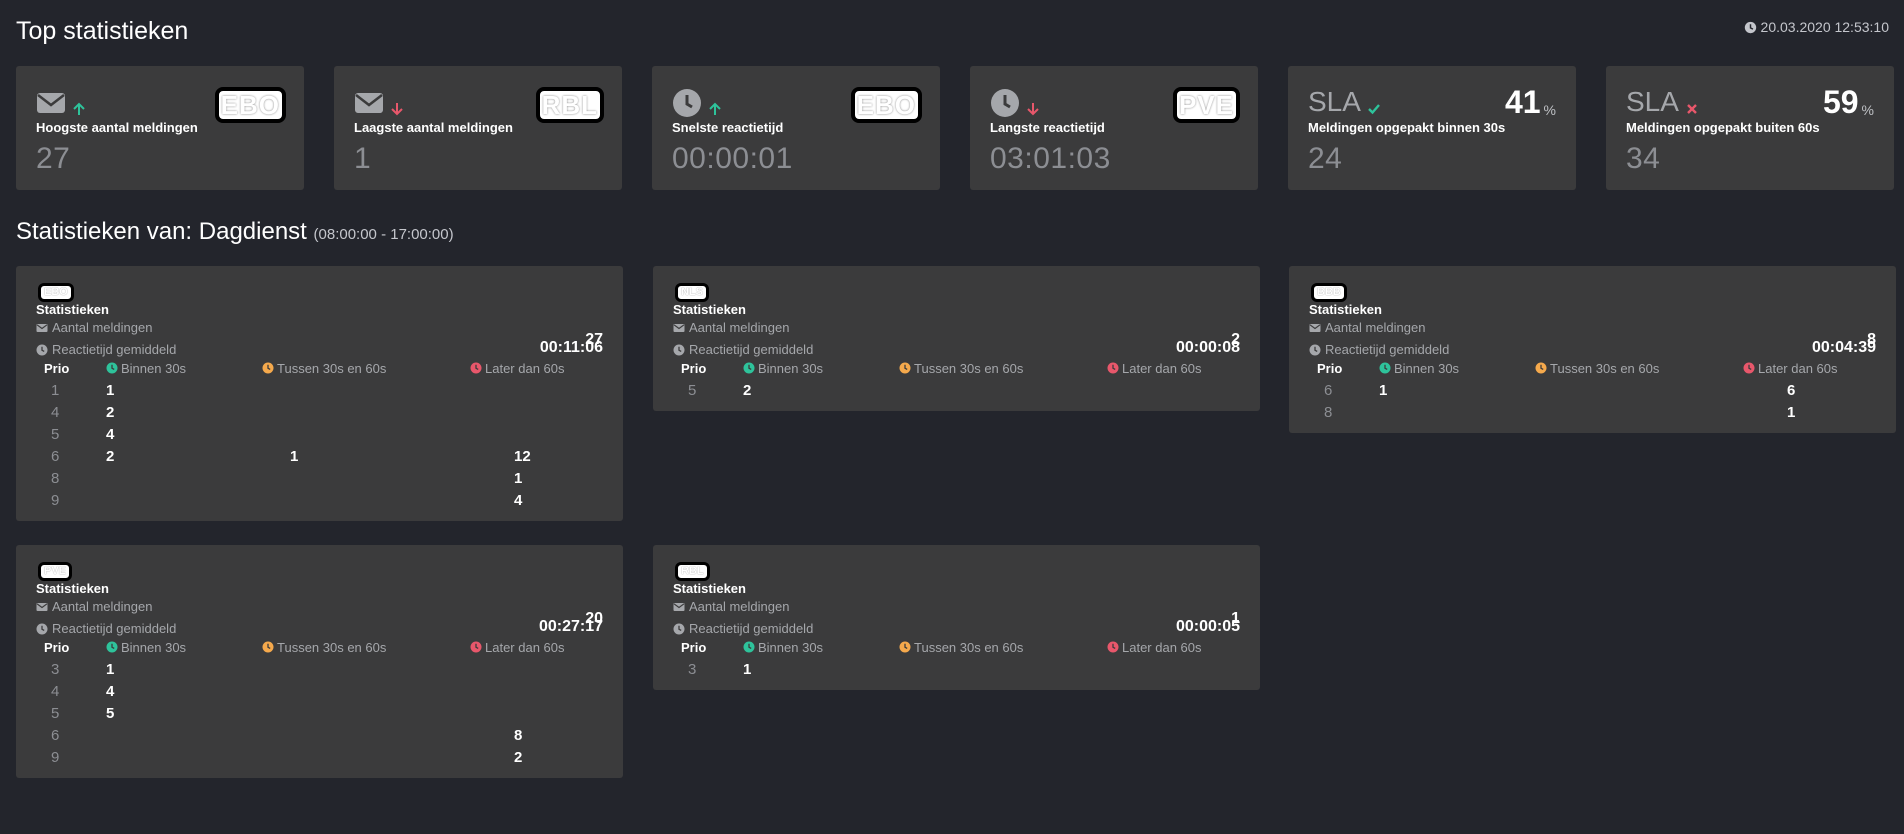 This screenshot has width=1904, height=834. Describe the element at coordinates (319, 412) in the screenshot. I see `prio-row: 4 2` at that location.